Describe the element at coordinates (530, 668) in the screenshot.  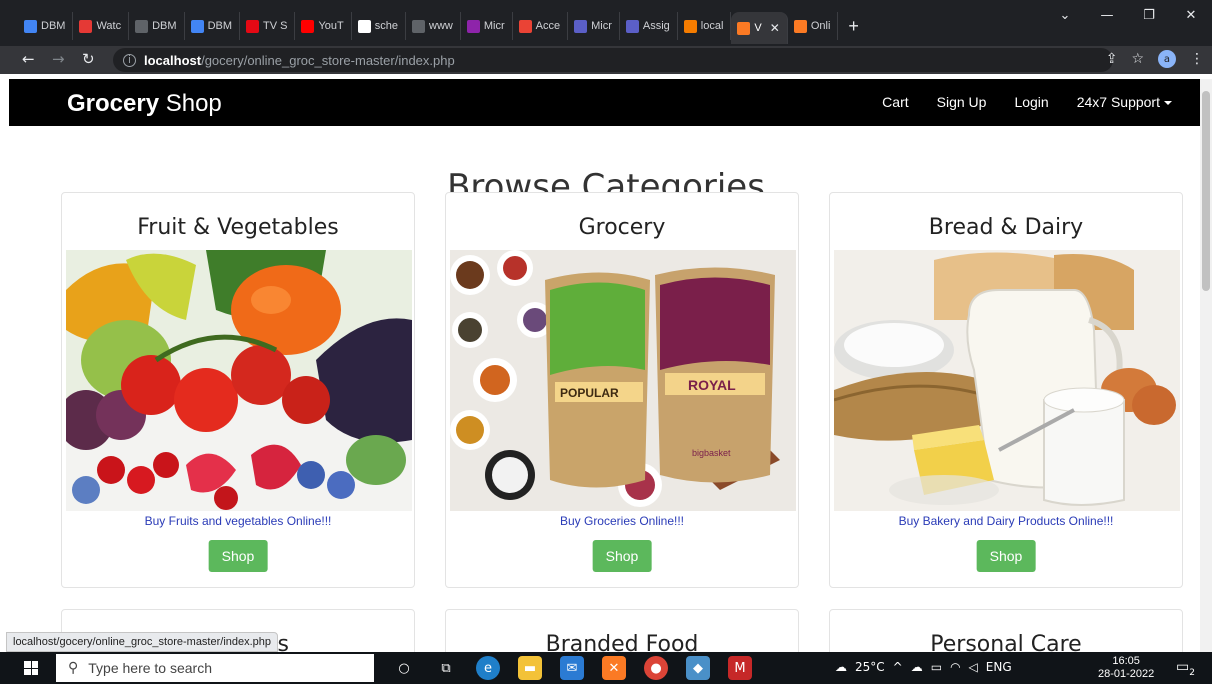
I see `file-explorer-icon: ▬` at that location.